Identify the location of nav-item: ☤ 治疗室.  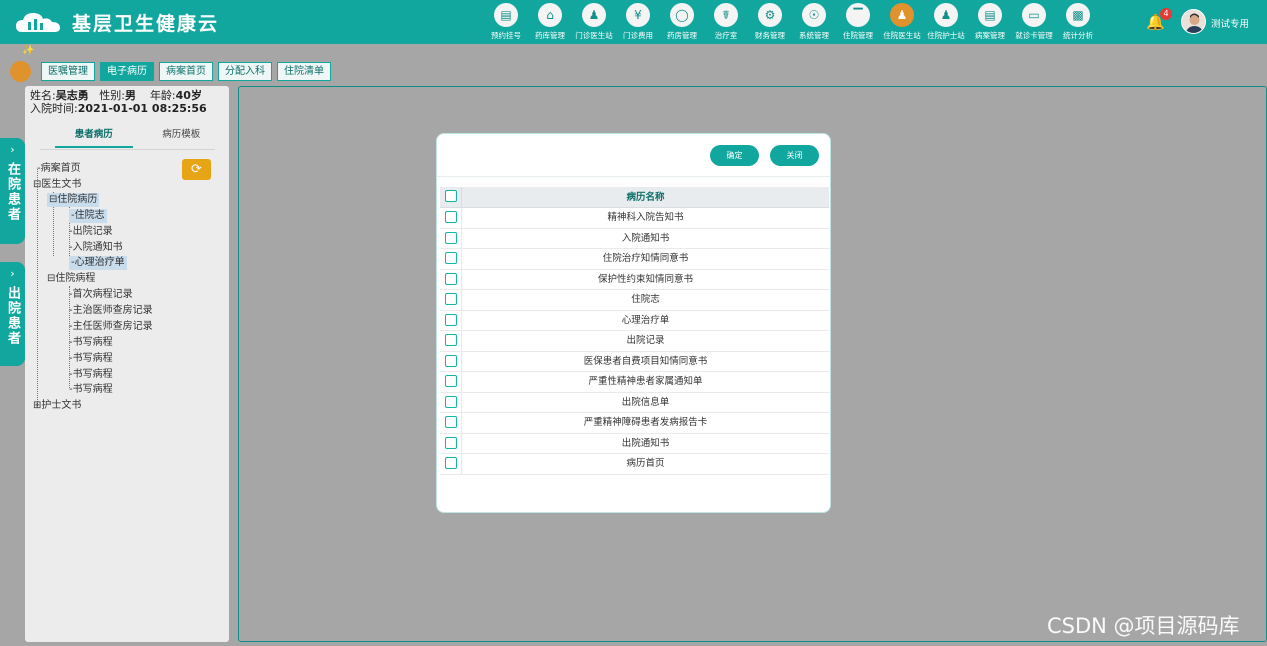
(726, 22).